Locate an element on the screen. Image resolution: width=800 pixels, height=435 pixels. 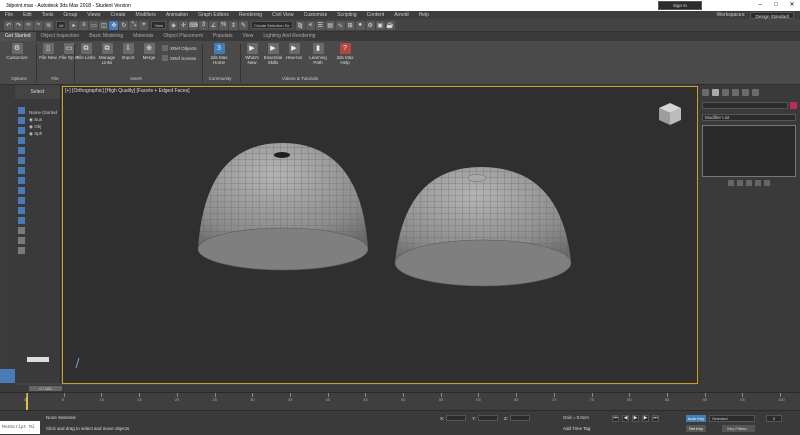
tab-view: View is located at coordinates (248, 36).